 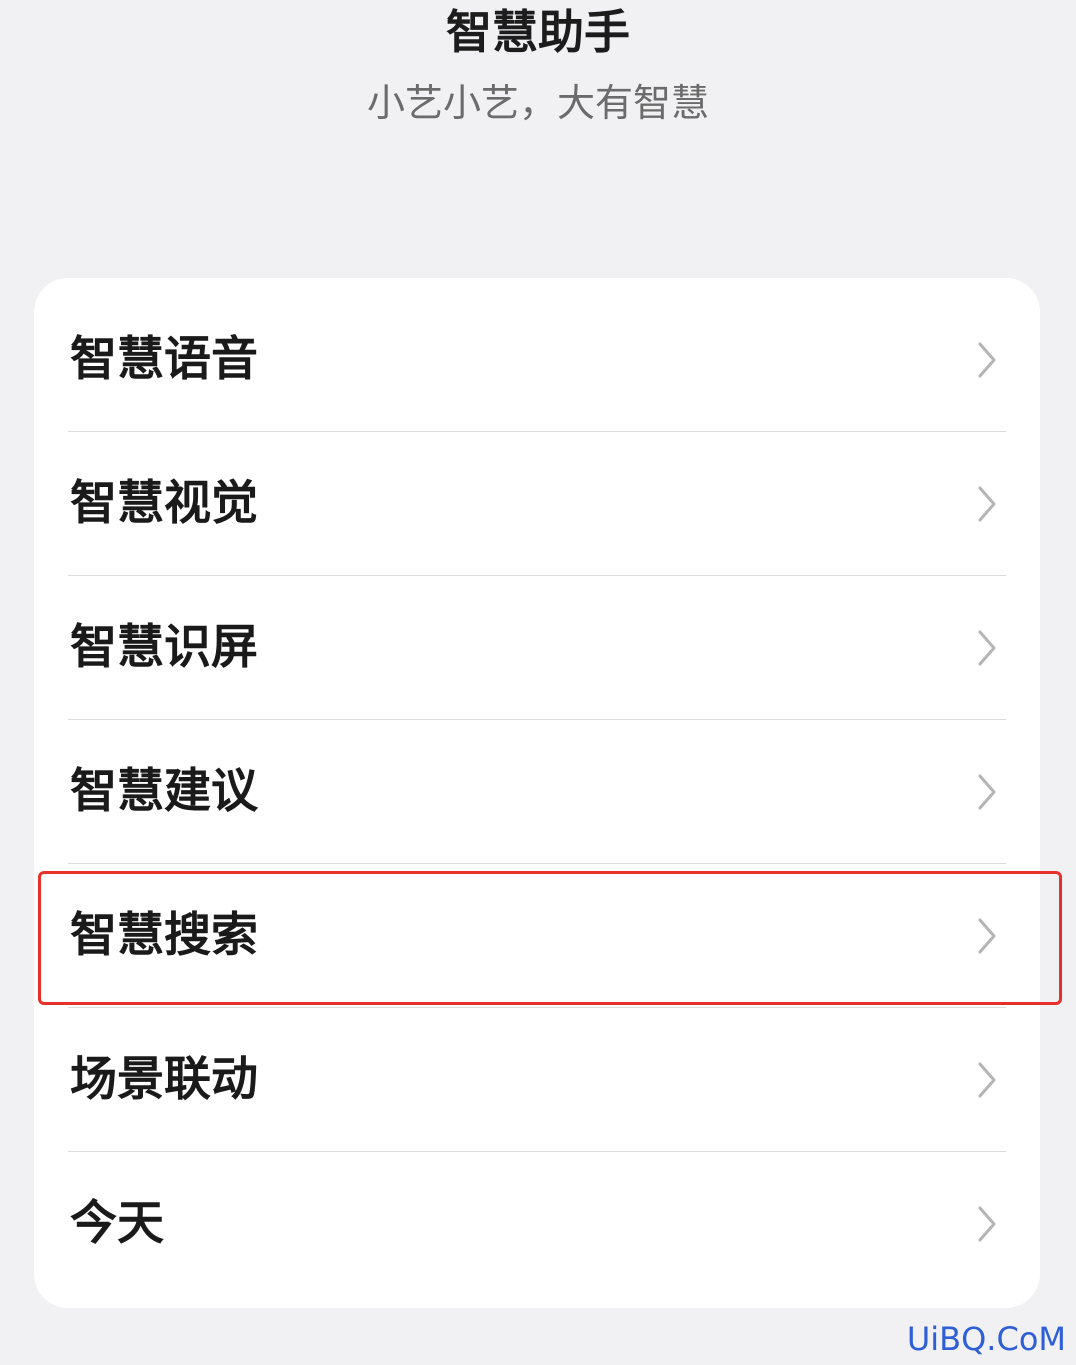 What do you see at coordinates (537, 1080) in the screenshot?
I see `menu-item-scene-linkage: 场景联动` at bounding box center [537, 1080].